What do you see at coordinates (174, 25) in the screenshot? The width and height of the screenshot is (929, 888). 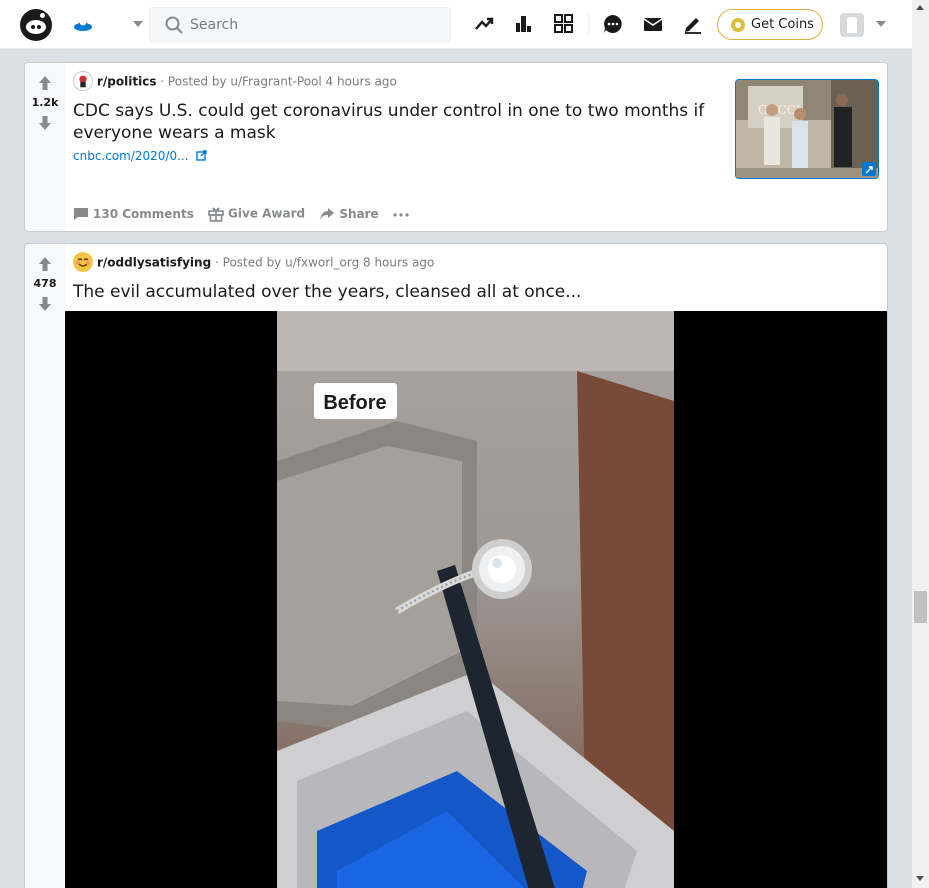 I see `search-icon` at bounding box center [174, 25].